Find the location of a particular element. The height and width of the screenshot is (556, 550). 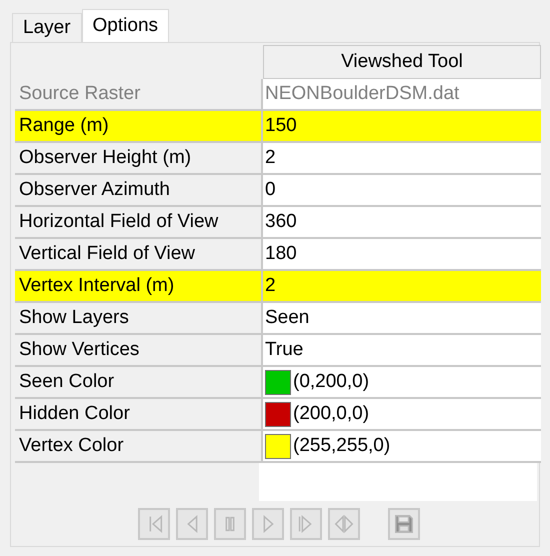

property-label: Vertex Interval (m) is located at coordinates (139, 287).